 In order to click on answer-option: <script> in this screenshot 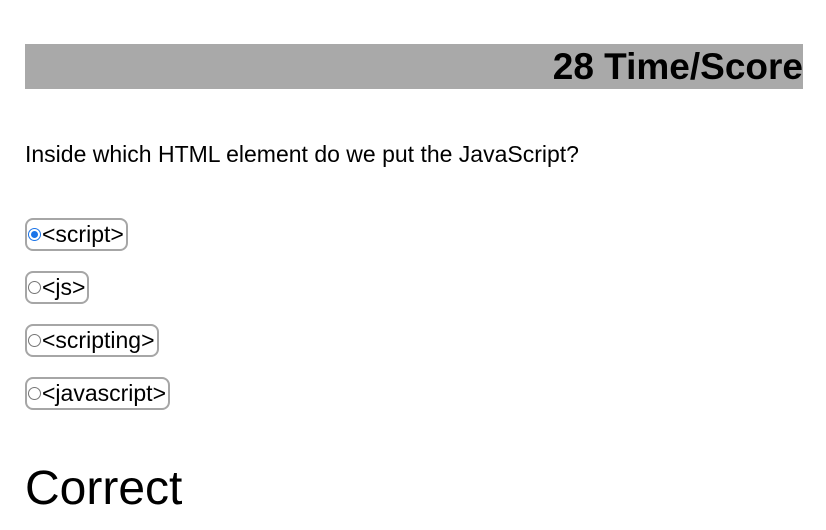, I will do `click(76, 234)`.